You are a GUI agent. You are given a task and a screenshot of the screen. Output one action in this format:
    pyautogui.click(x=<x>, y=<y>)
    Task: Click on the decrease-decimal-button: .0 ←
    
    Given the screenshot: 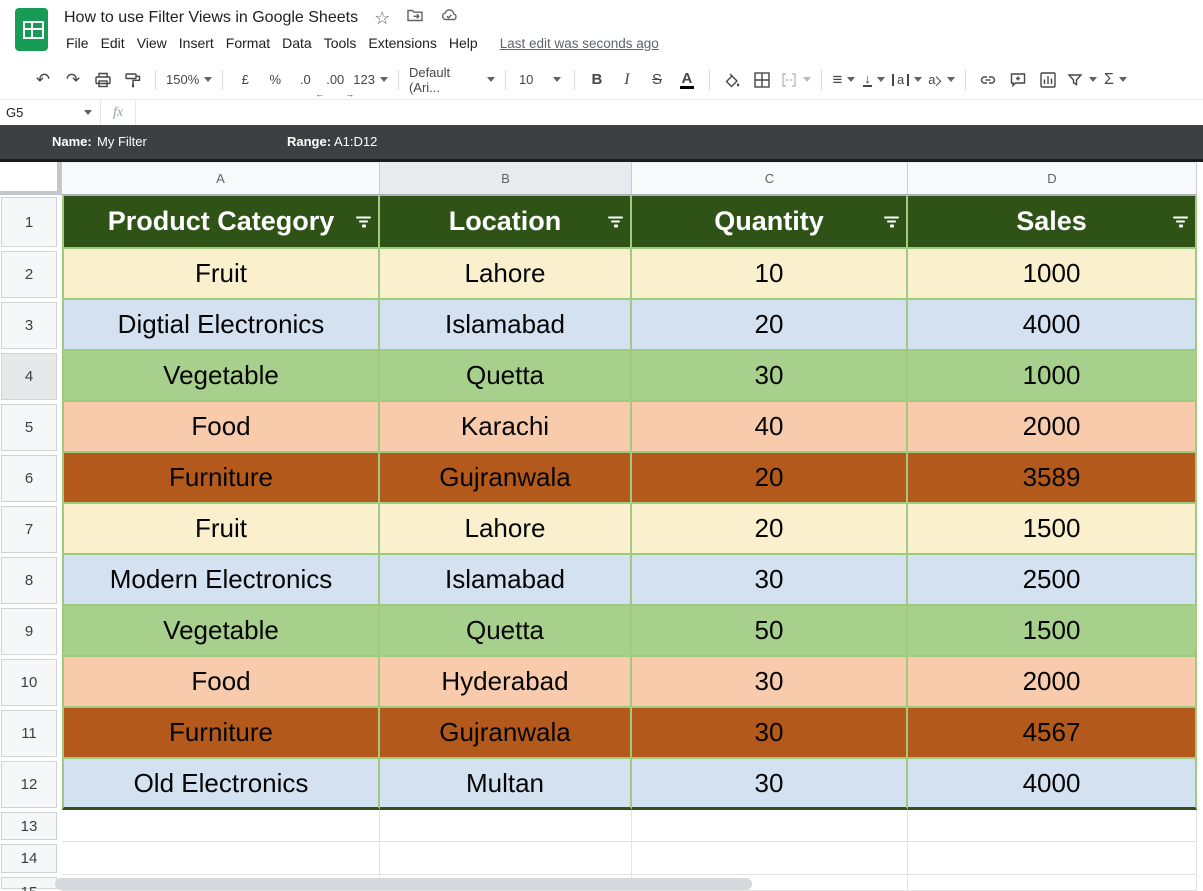 What is the action you would take?
    pyautogui.click(x=307, y=83)
    